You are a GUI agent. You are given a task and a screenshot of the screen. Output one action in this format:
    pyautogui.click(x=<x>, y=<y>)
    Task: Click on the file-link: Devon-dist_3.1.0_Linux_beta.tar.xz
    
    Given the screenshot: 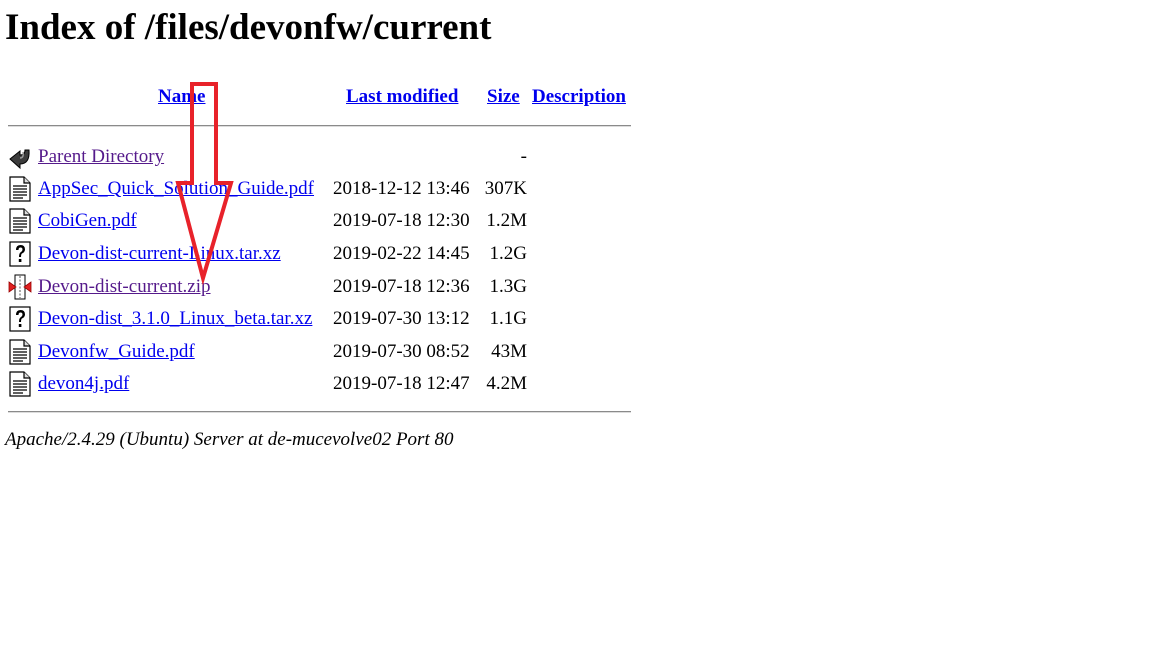 What is the action you would take?
    pyautogui.click(x=175, y=319)
    